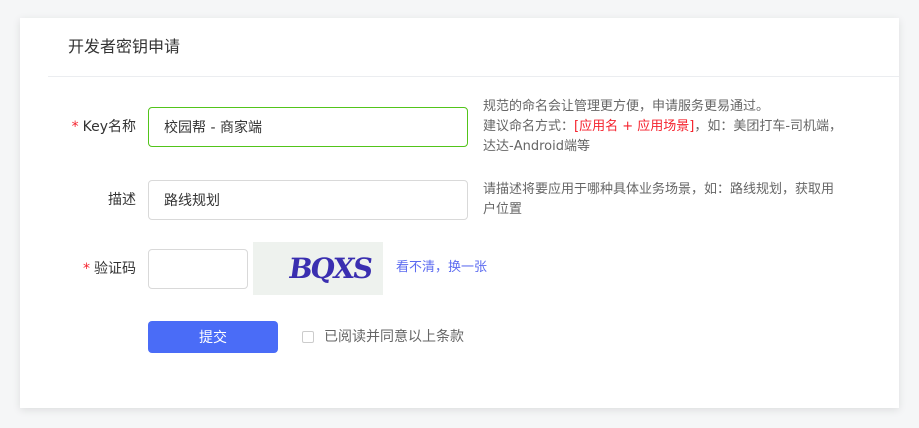  Describe the element at coordinates (68, 127) in the screenshot. I see `key-name-label: * Key名称` at that location.